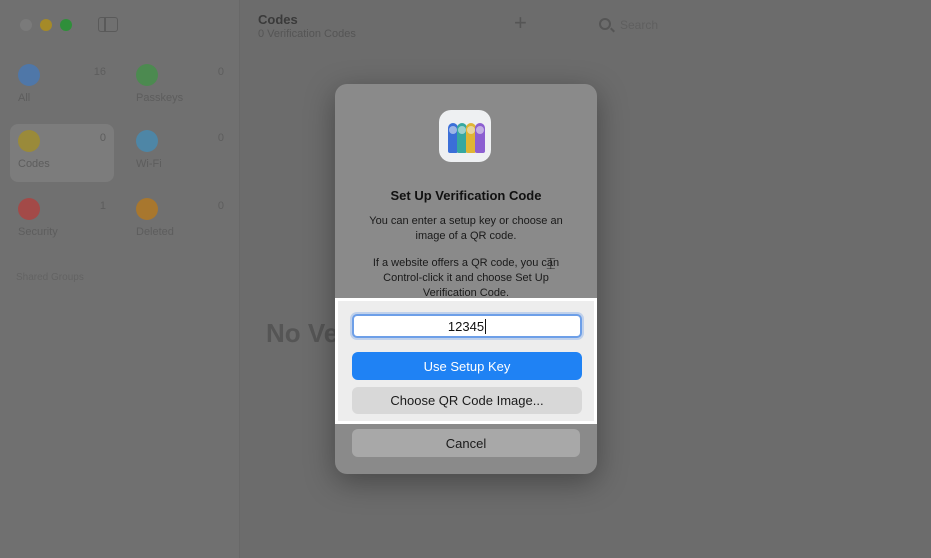  I want to click on tile-label: Codes, so click(34, 164).